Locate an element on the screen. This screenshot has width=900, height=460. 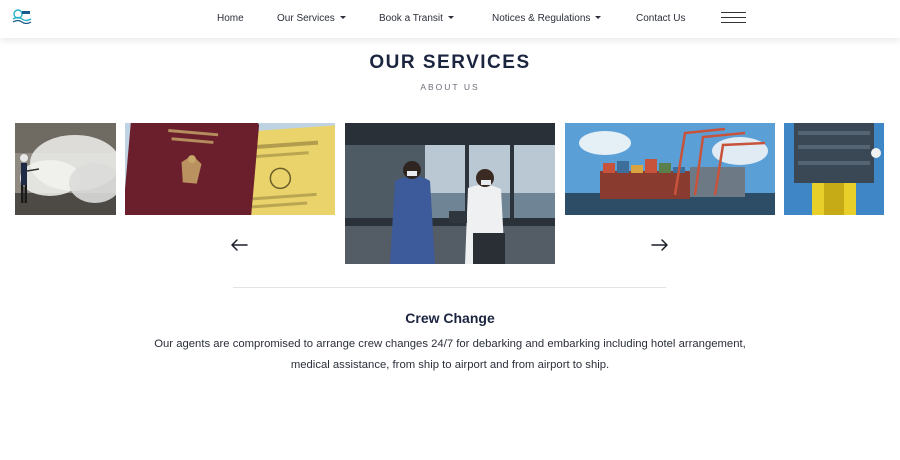
section-title: OUR SERVICES is located at coordinates (450, 62).